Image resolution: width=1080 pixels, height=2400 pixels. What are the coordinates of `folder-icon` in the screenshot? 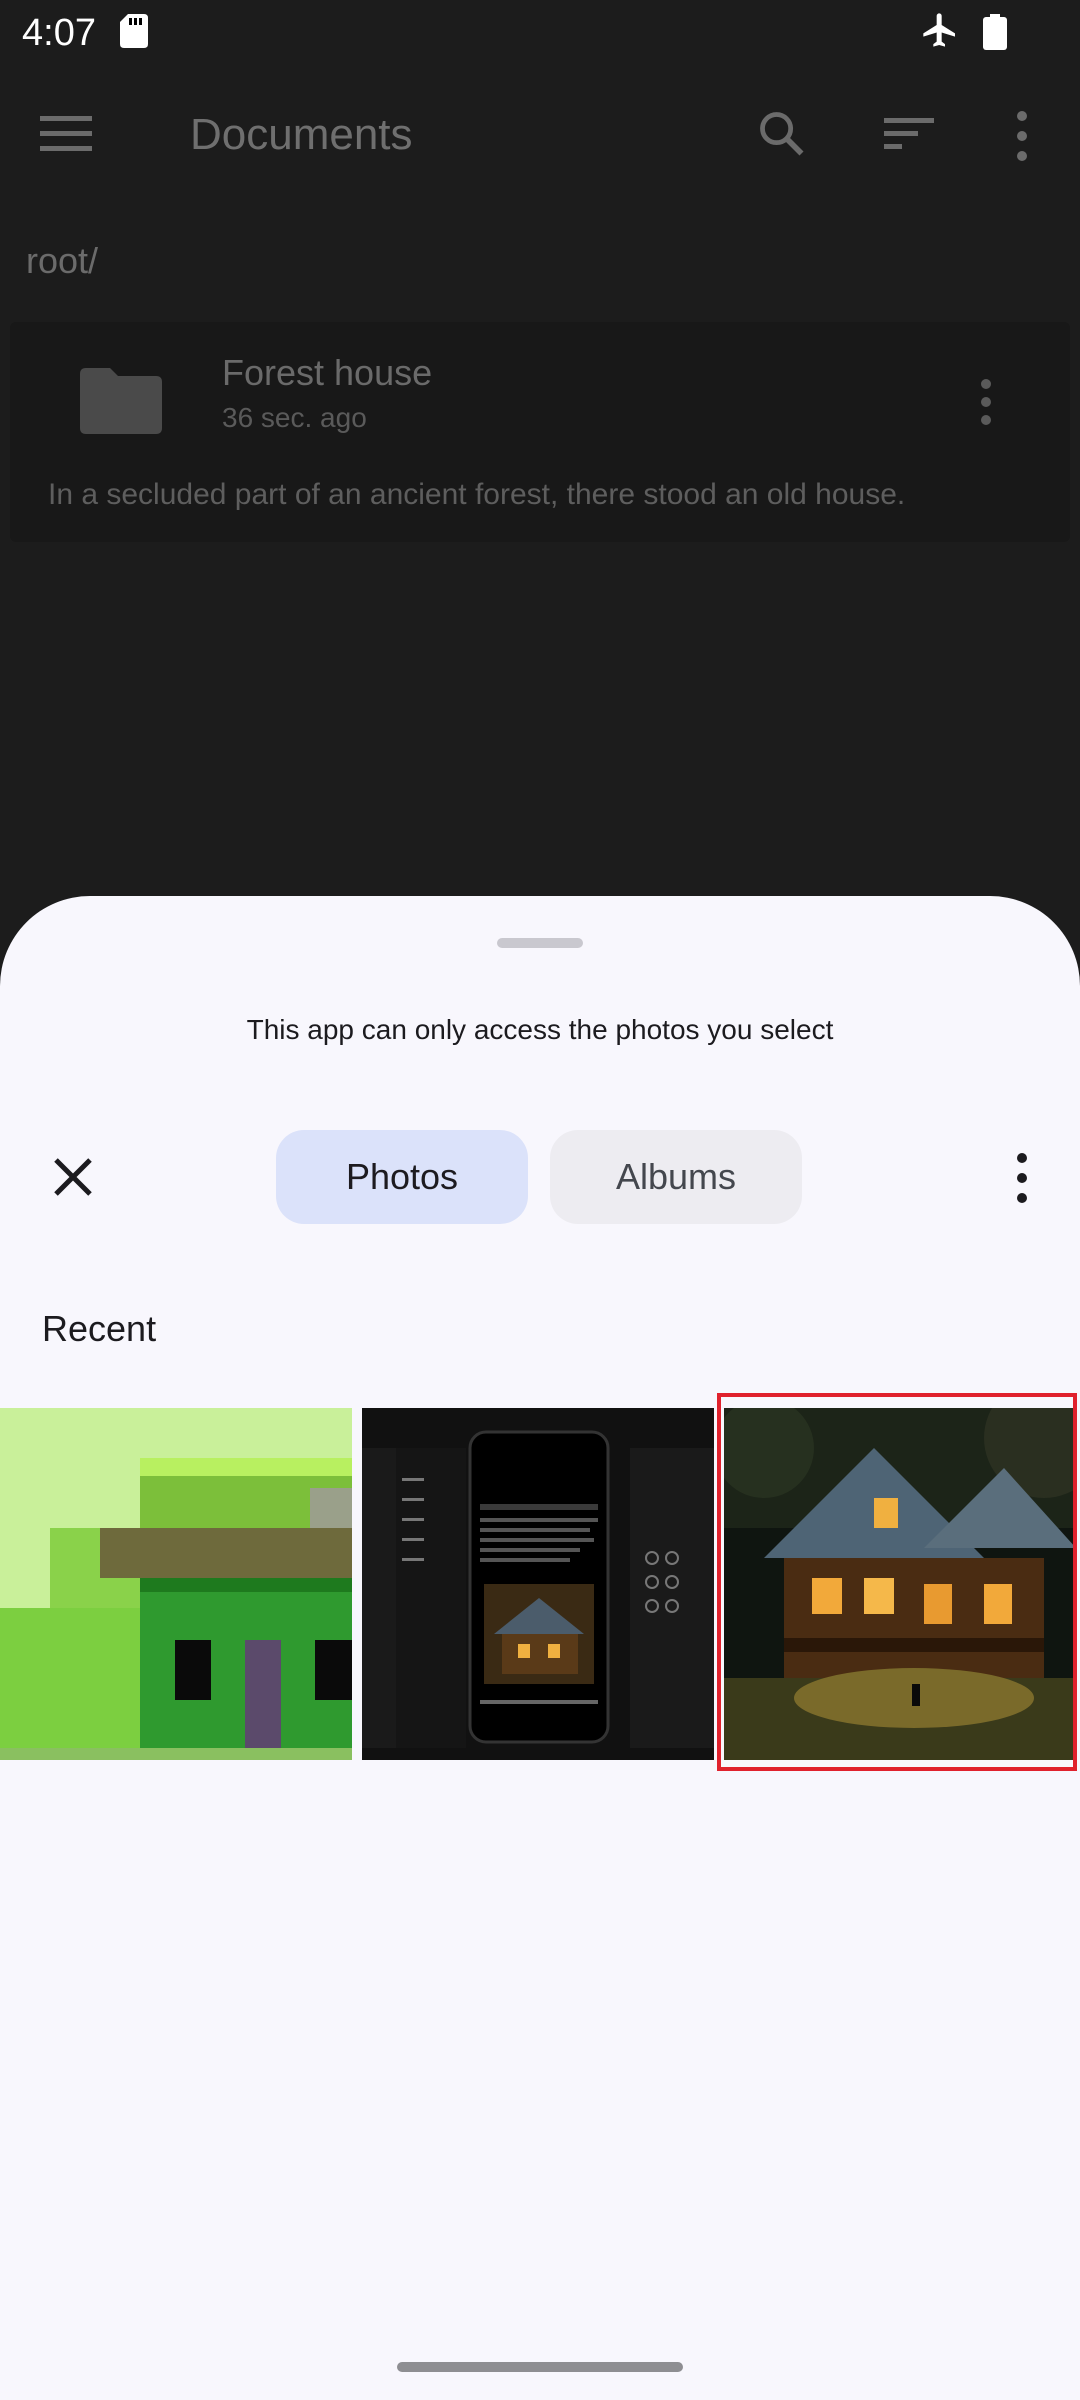 It's located at (121, 403).